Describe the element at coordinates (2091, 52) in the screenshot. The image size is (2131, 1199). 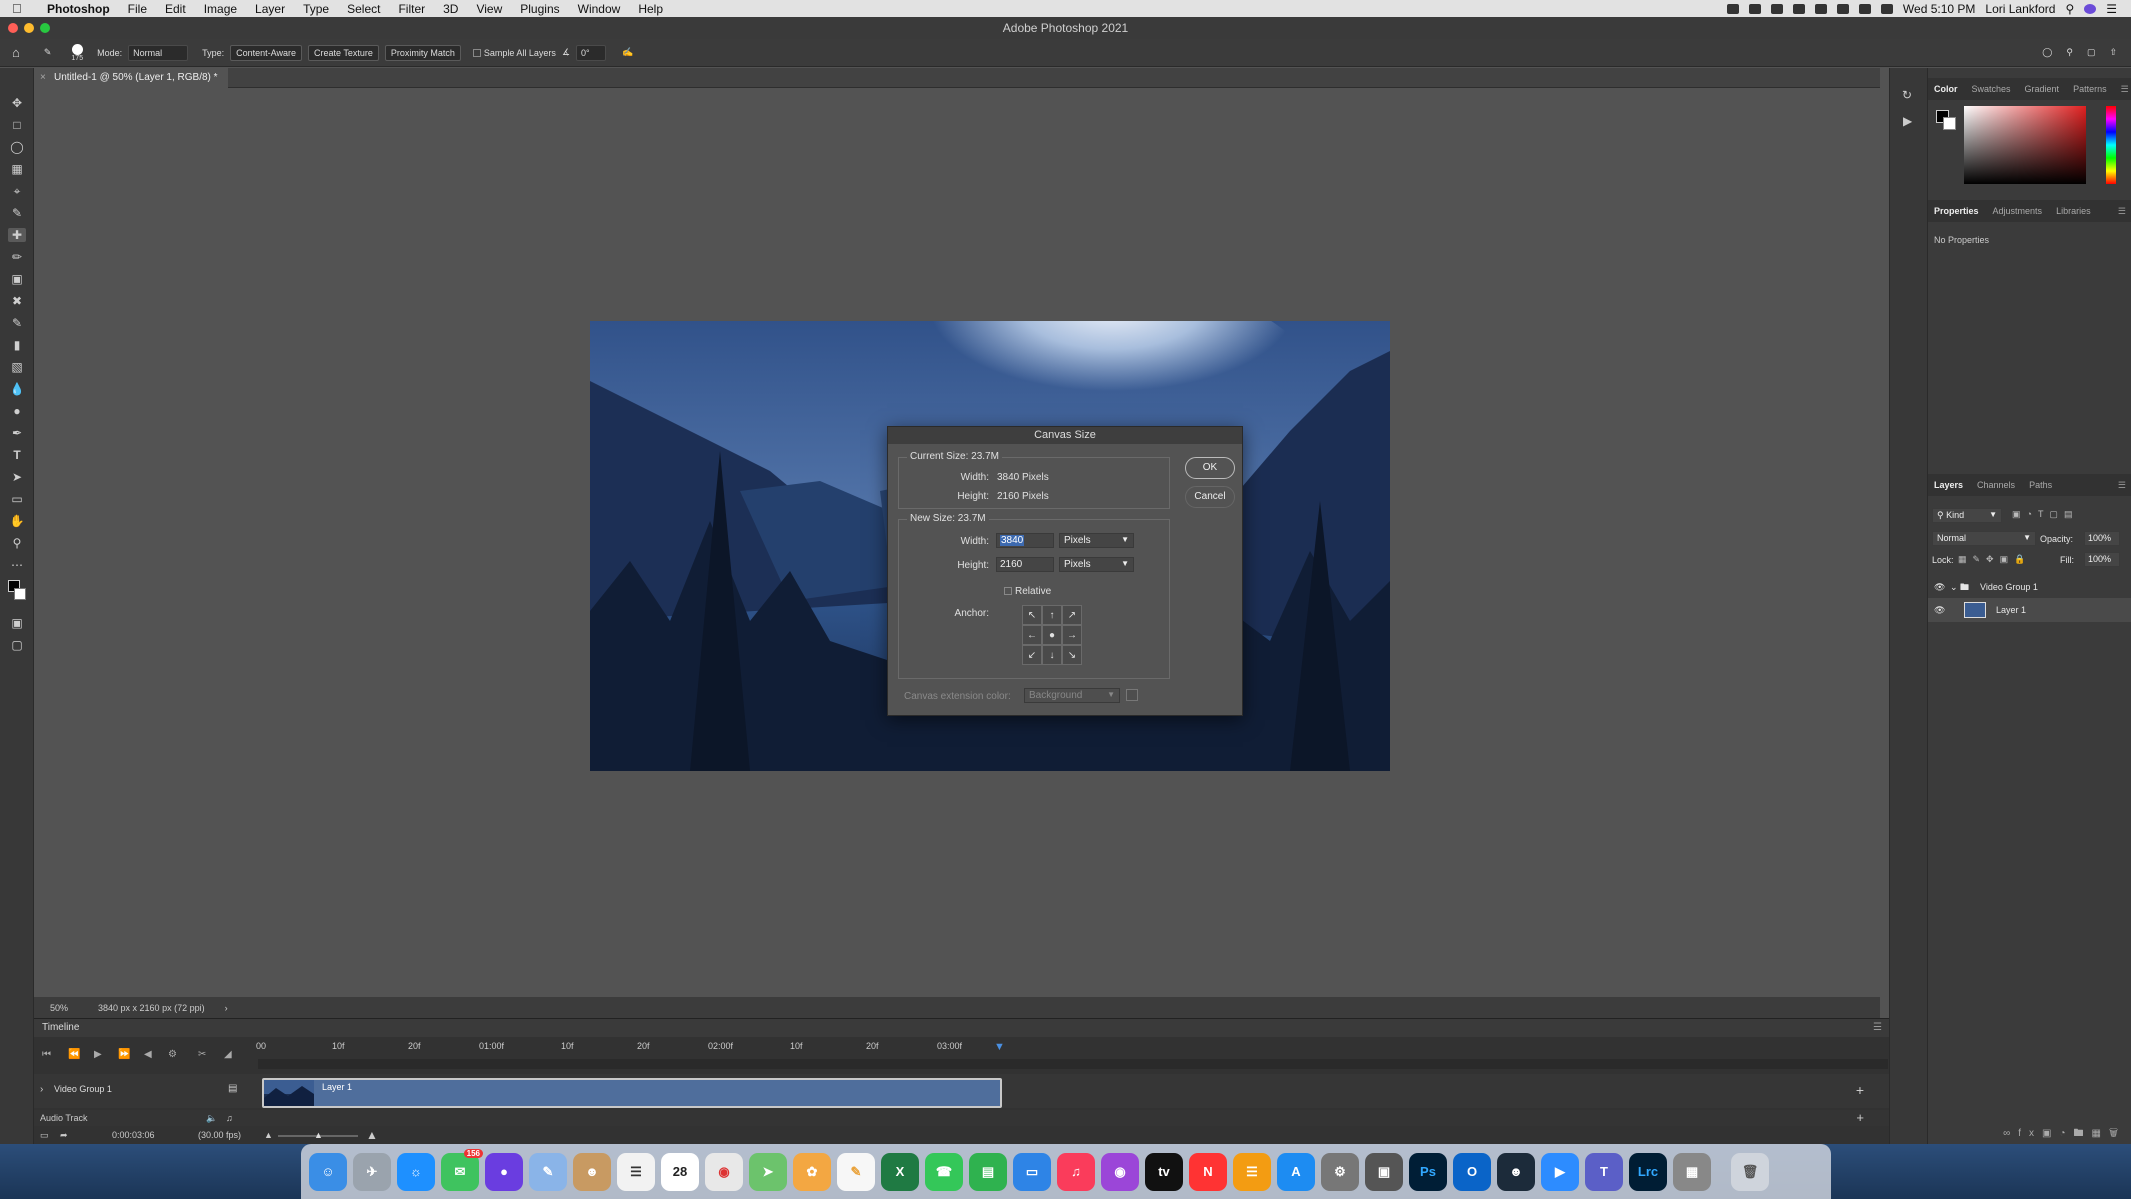
I see `workspace-icon: ▢` at that location.